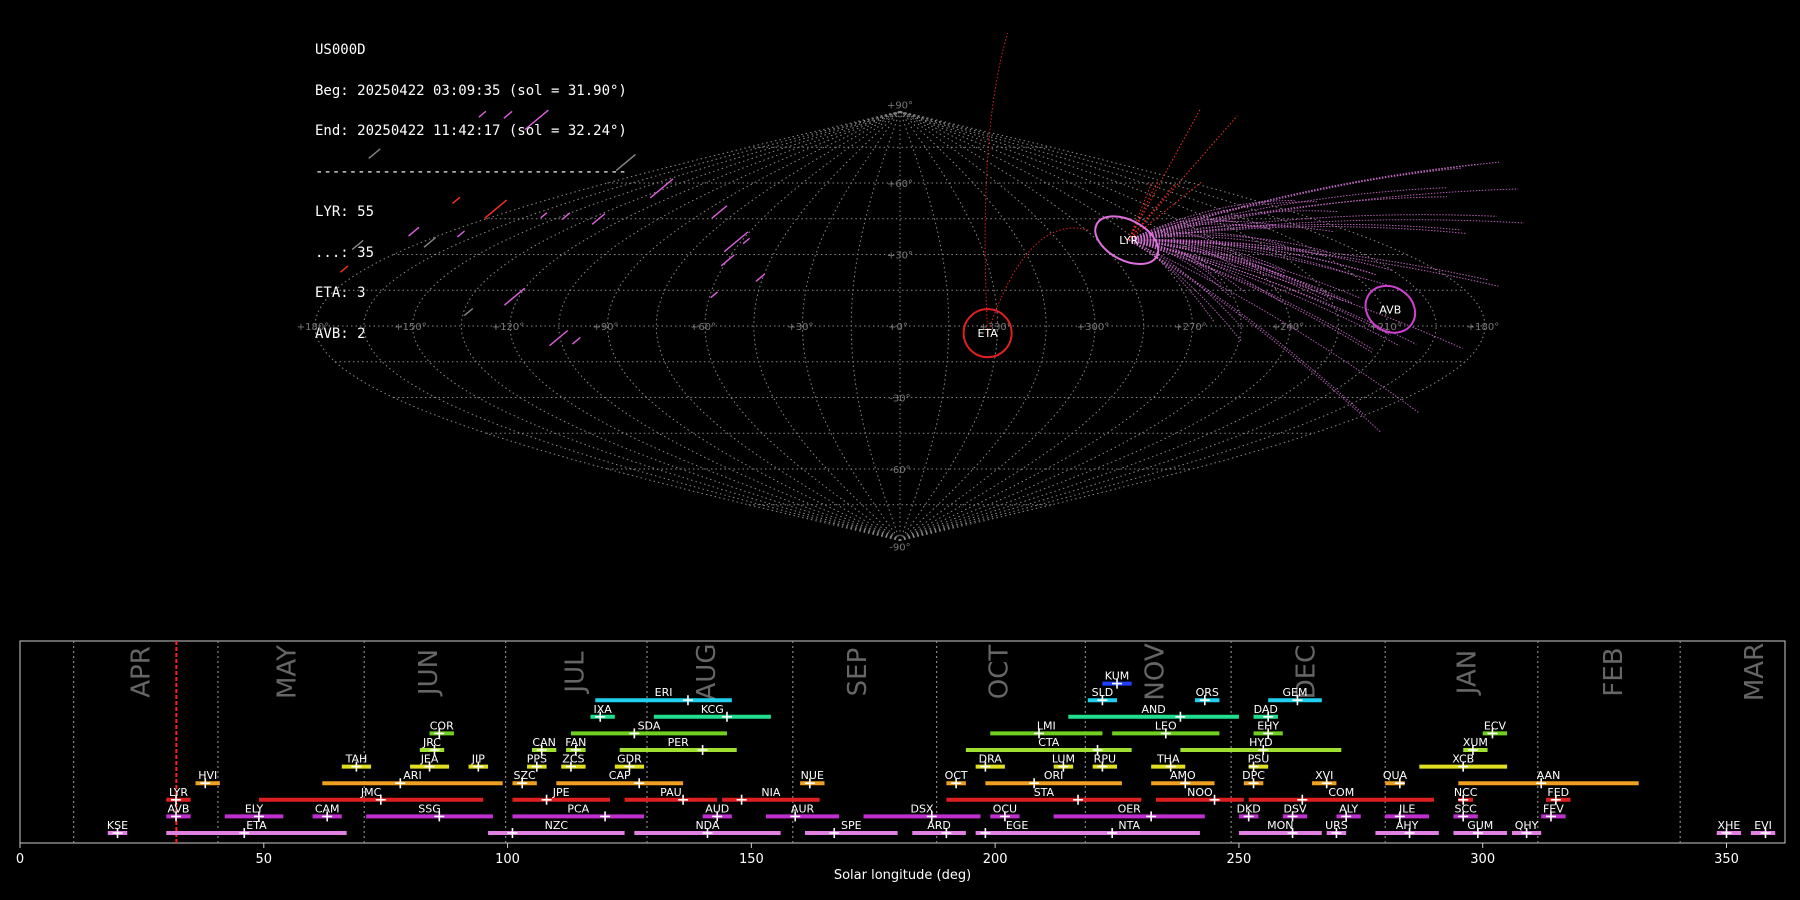 Image resolution: width=1800 pixels, height=900 pixels. Describe the element at coordinates (620, 775) in the screenshot. I see `shower-label: CAP` at that location.